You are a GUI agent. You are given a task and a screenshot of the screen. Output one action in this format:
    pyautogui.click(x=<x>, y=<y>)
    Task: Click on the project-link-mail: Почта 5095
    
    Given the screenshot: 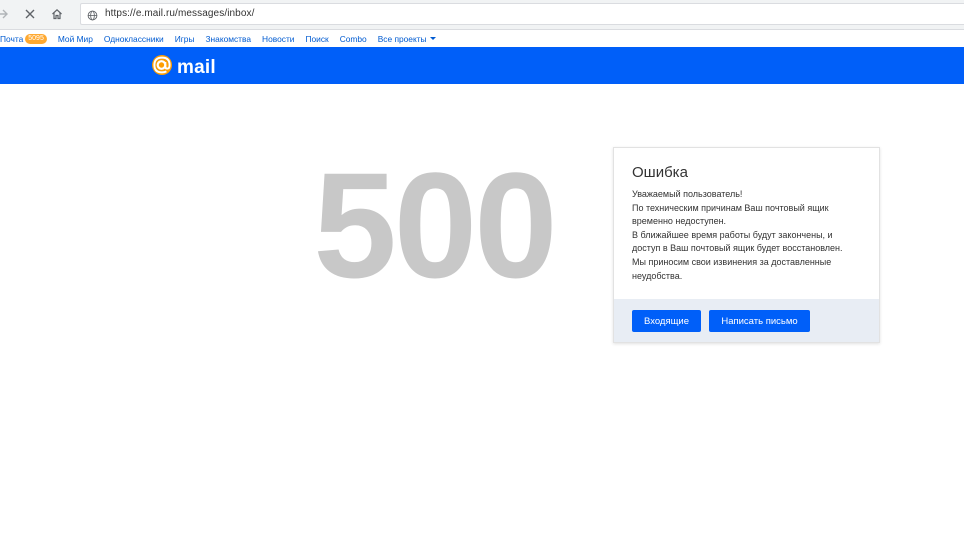 What is the action you would take?
    pyautogui.click(x=23, y=38)
    